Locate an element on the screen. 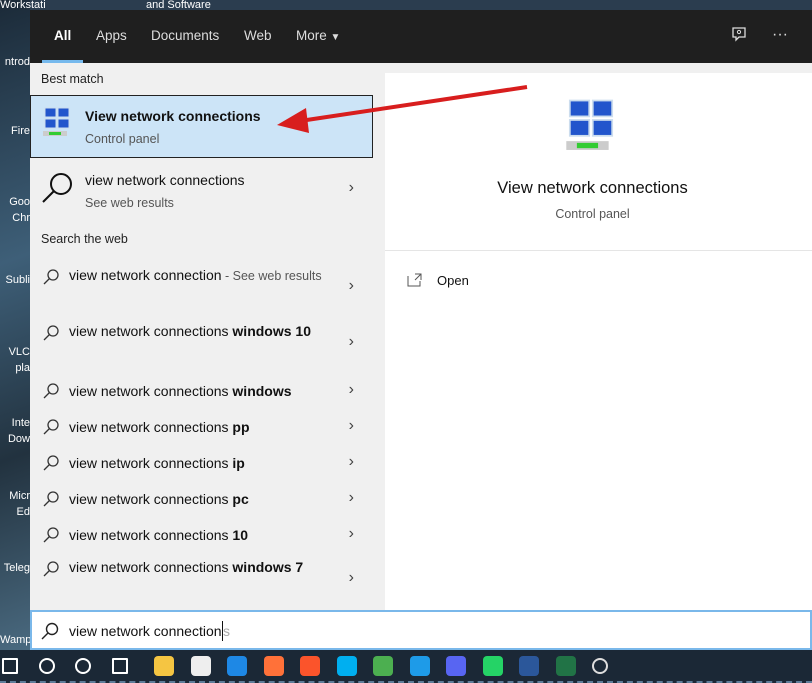  search-typed-text: view network connection is located at coordinates (145, 631).